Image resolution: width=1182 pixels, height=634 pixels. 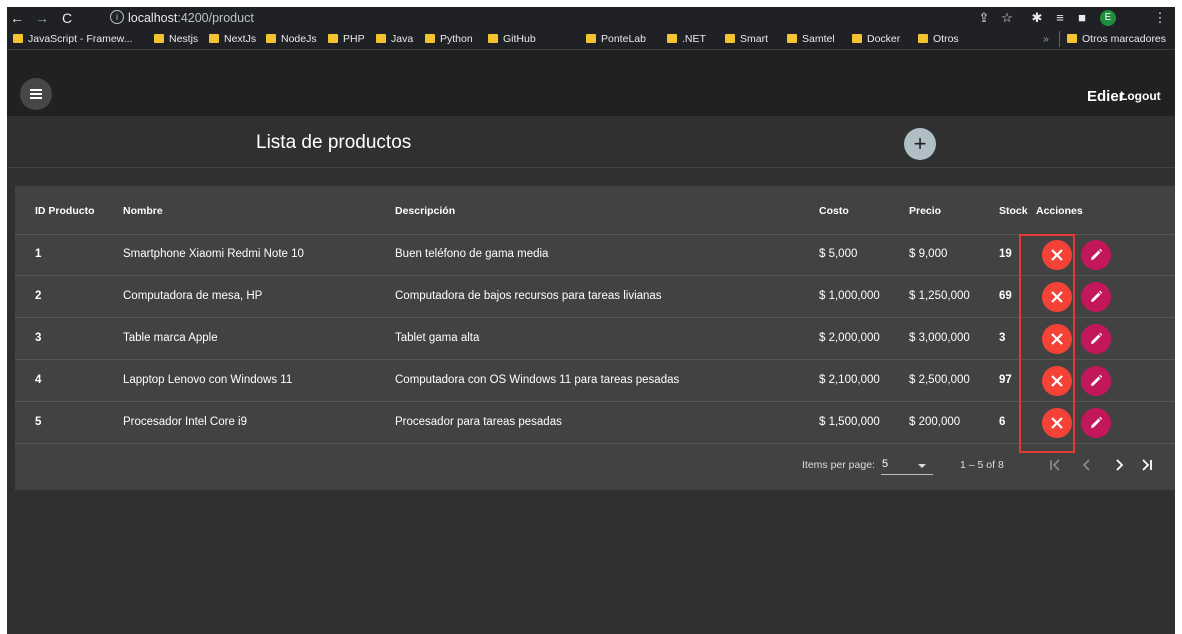 I want to click on header-actions: Acciones, so click(x=1059, y=211).